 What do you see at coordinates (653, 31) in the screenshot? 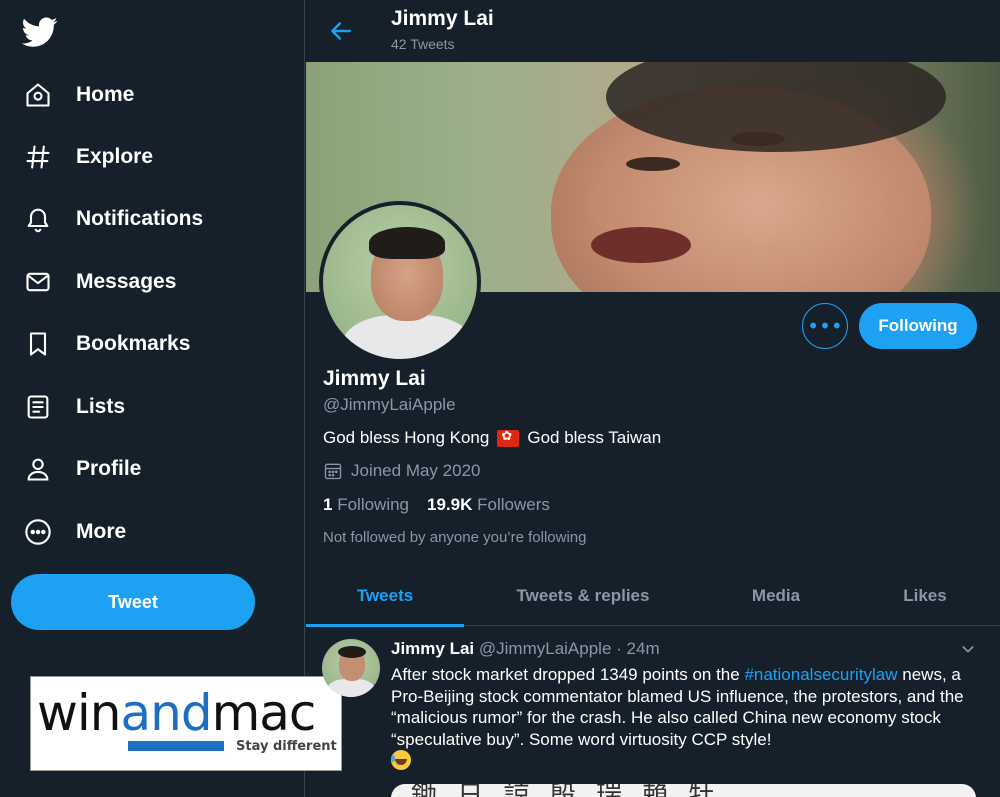
I see `profile-header-bar: Jimmy Lai 42 Tweets` at bounding box center [653, 31].